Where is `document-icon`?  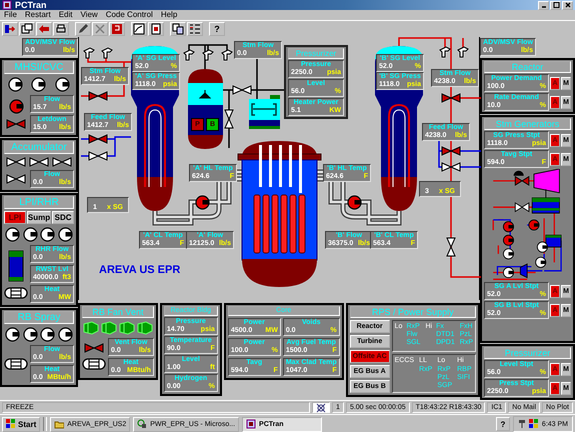 document-icon is located at coordinates (156, 29).